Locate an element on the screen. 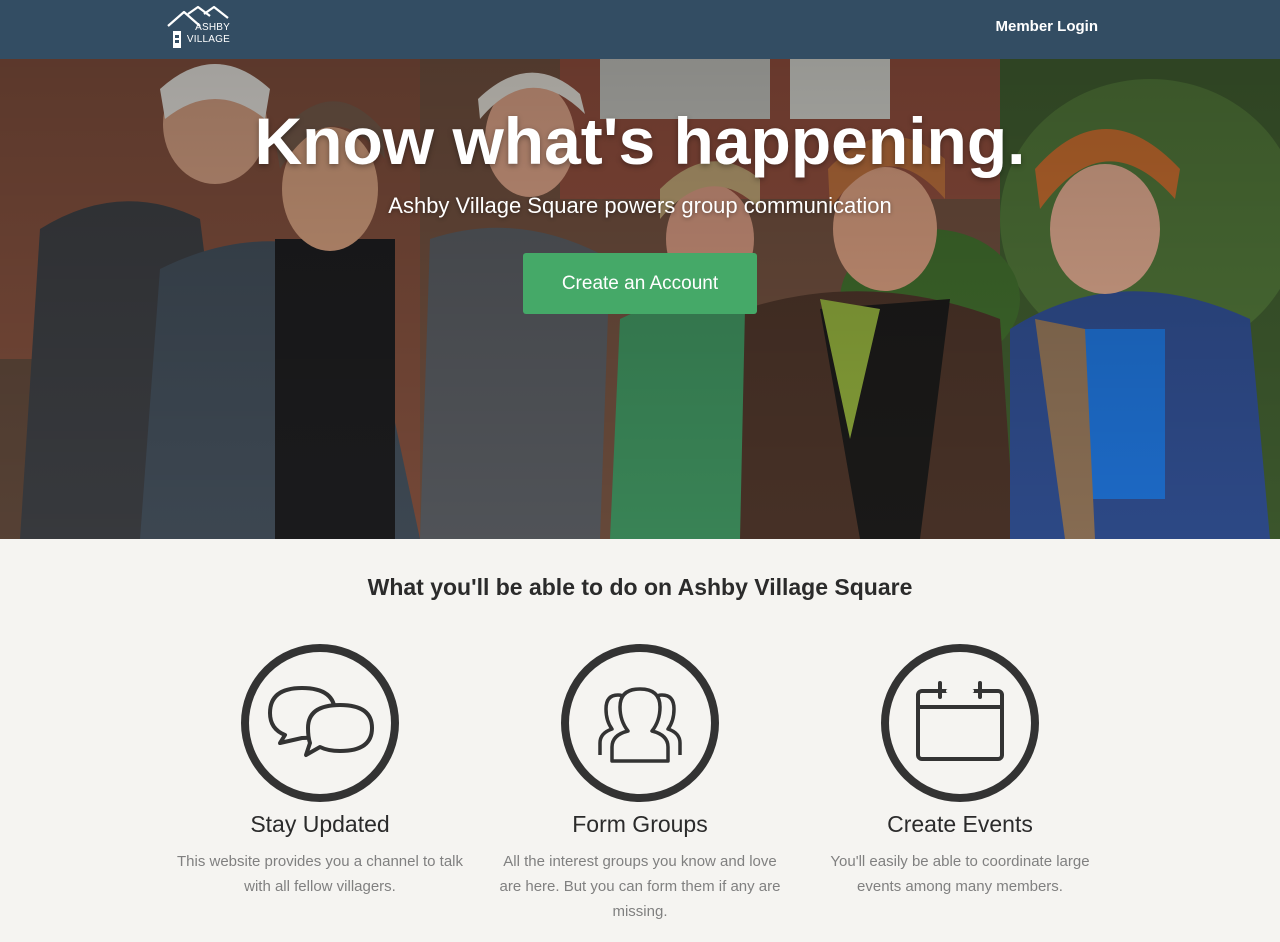 Image resolution: width=1280 pixels, height=942 pixels. feature-title: Stay Updated is located at coordinates (320, 824).